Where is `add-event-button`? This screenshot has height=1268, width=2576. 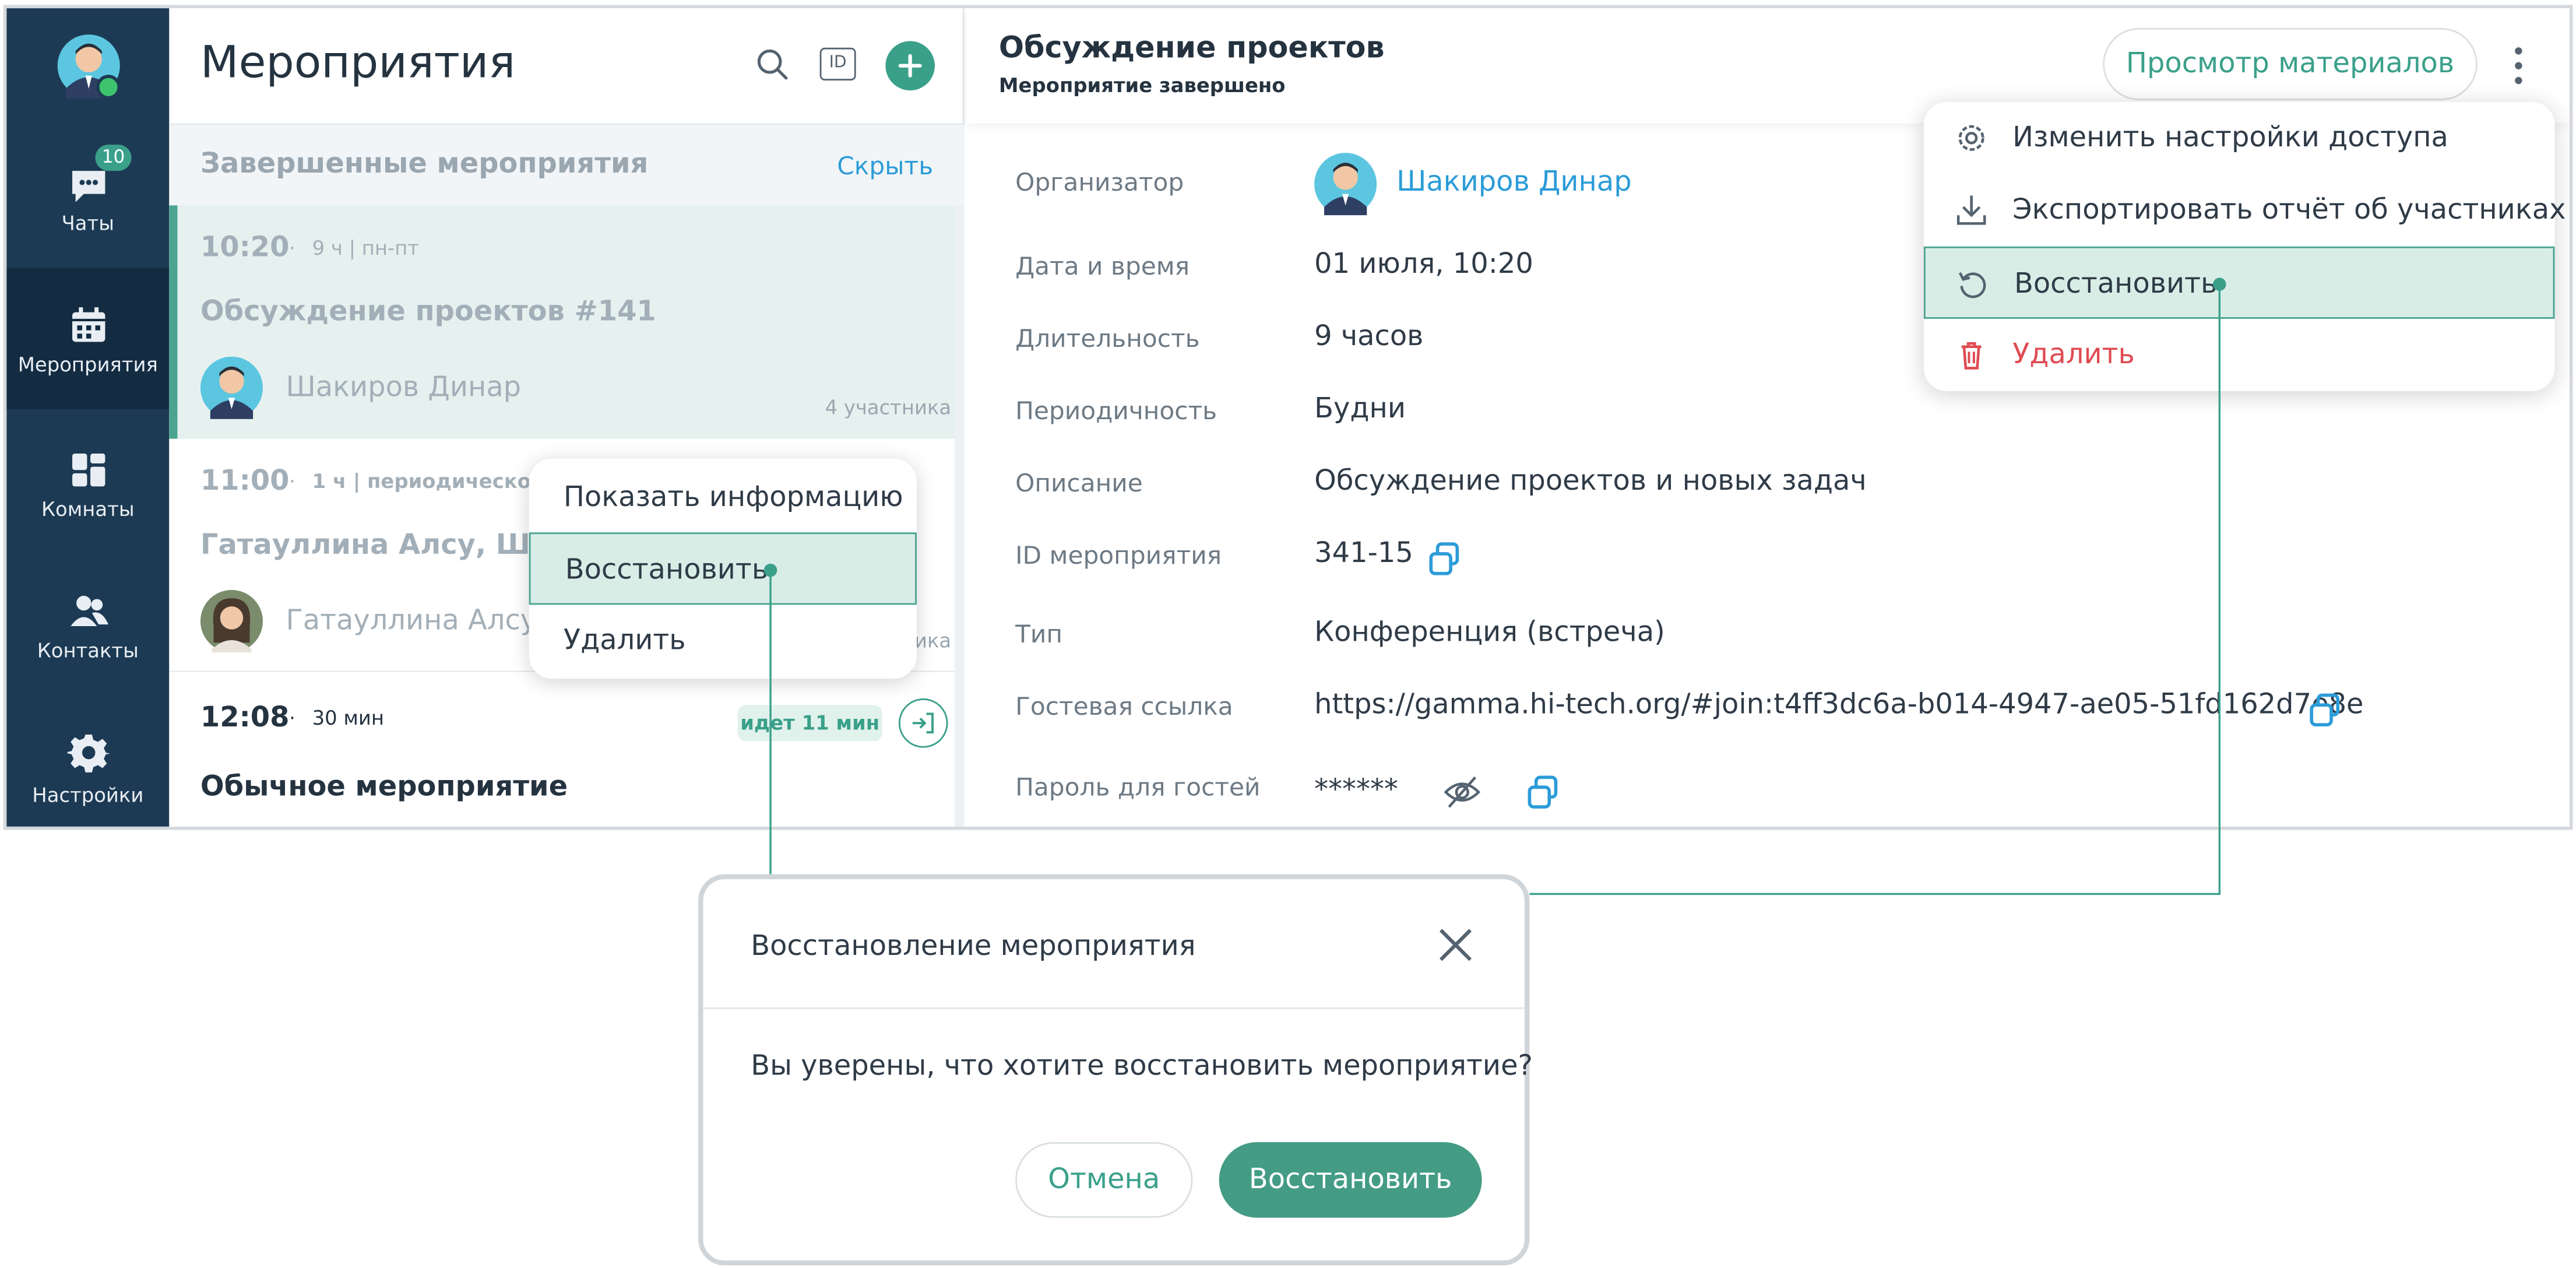
add-event-button is located at coordinates (910, 66).